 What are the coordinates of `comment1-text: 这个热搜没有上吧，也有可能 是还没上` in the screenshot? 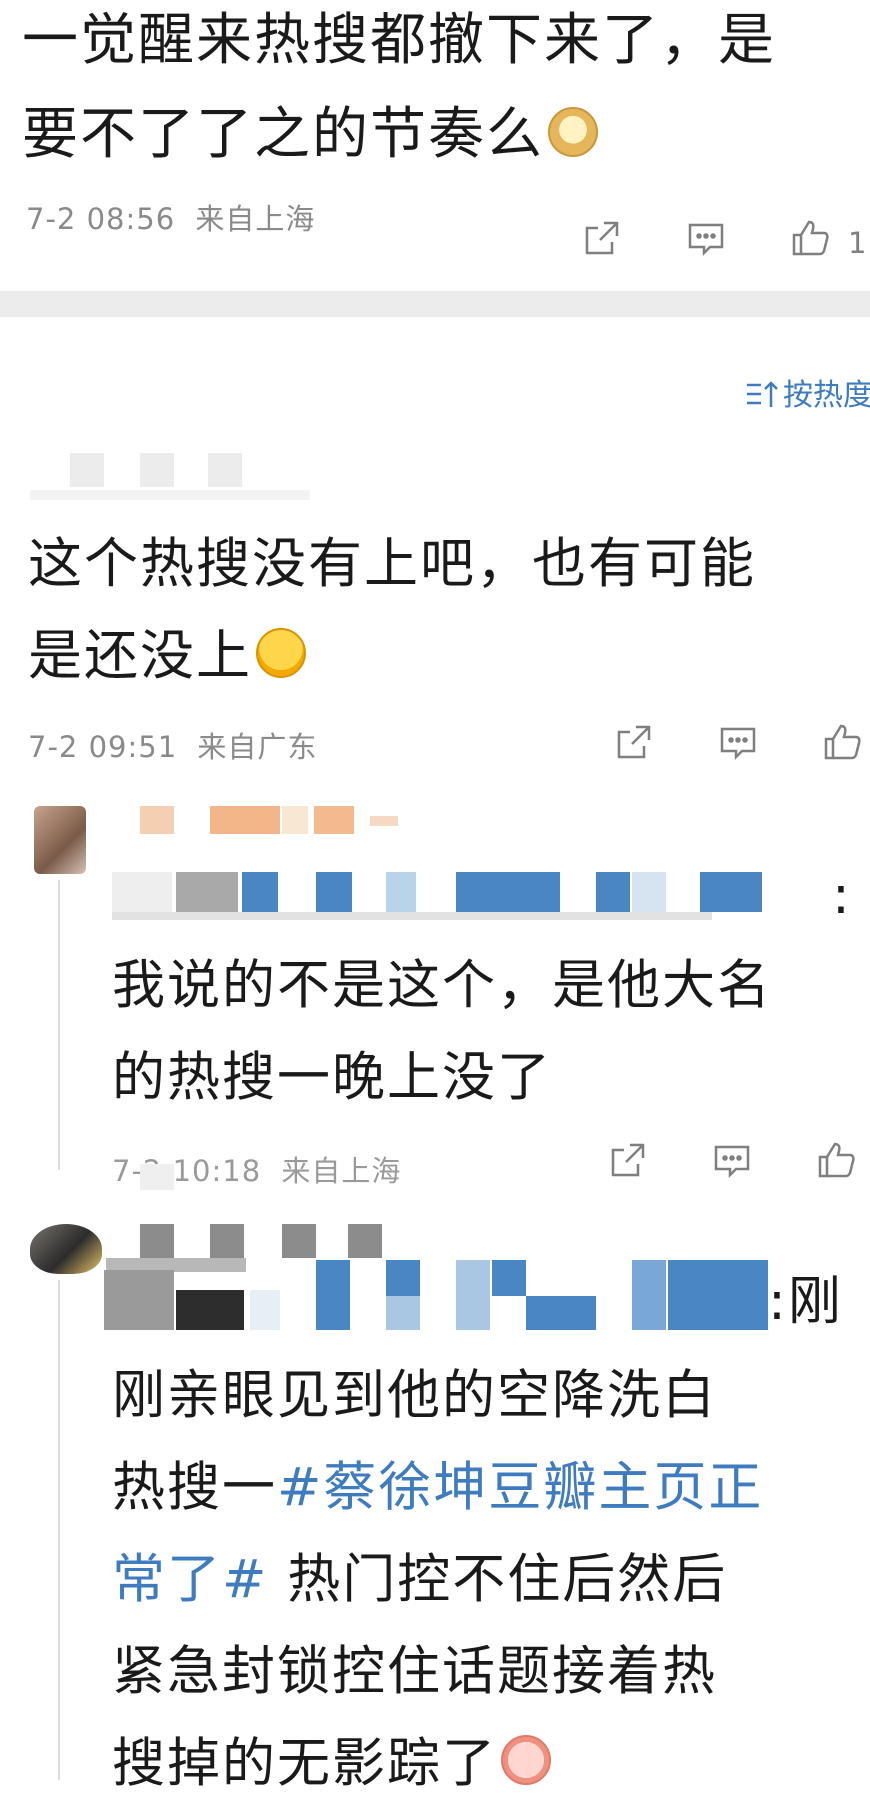 It's located at (392, 610).